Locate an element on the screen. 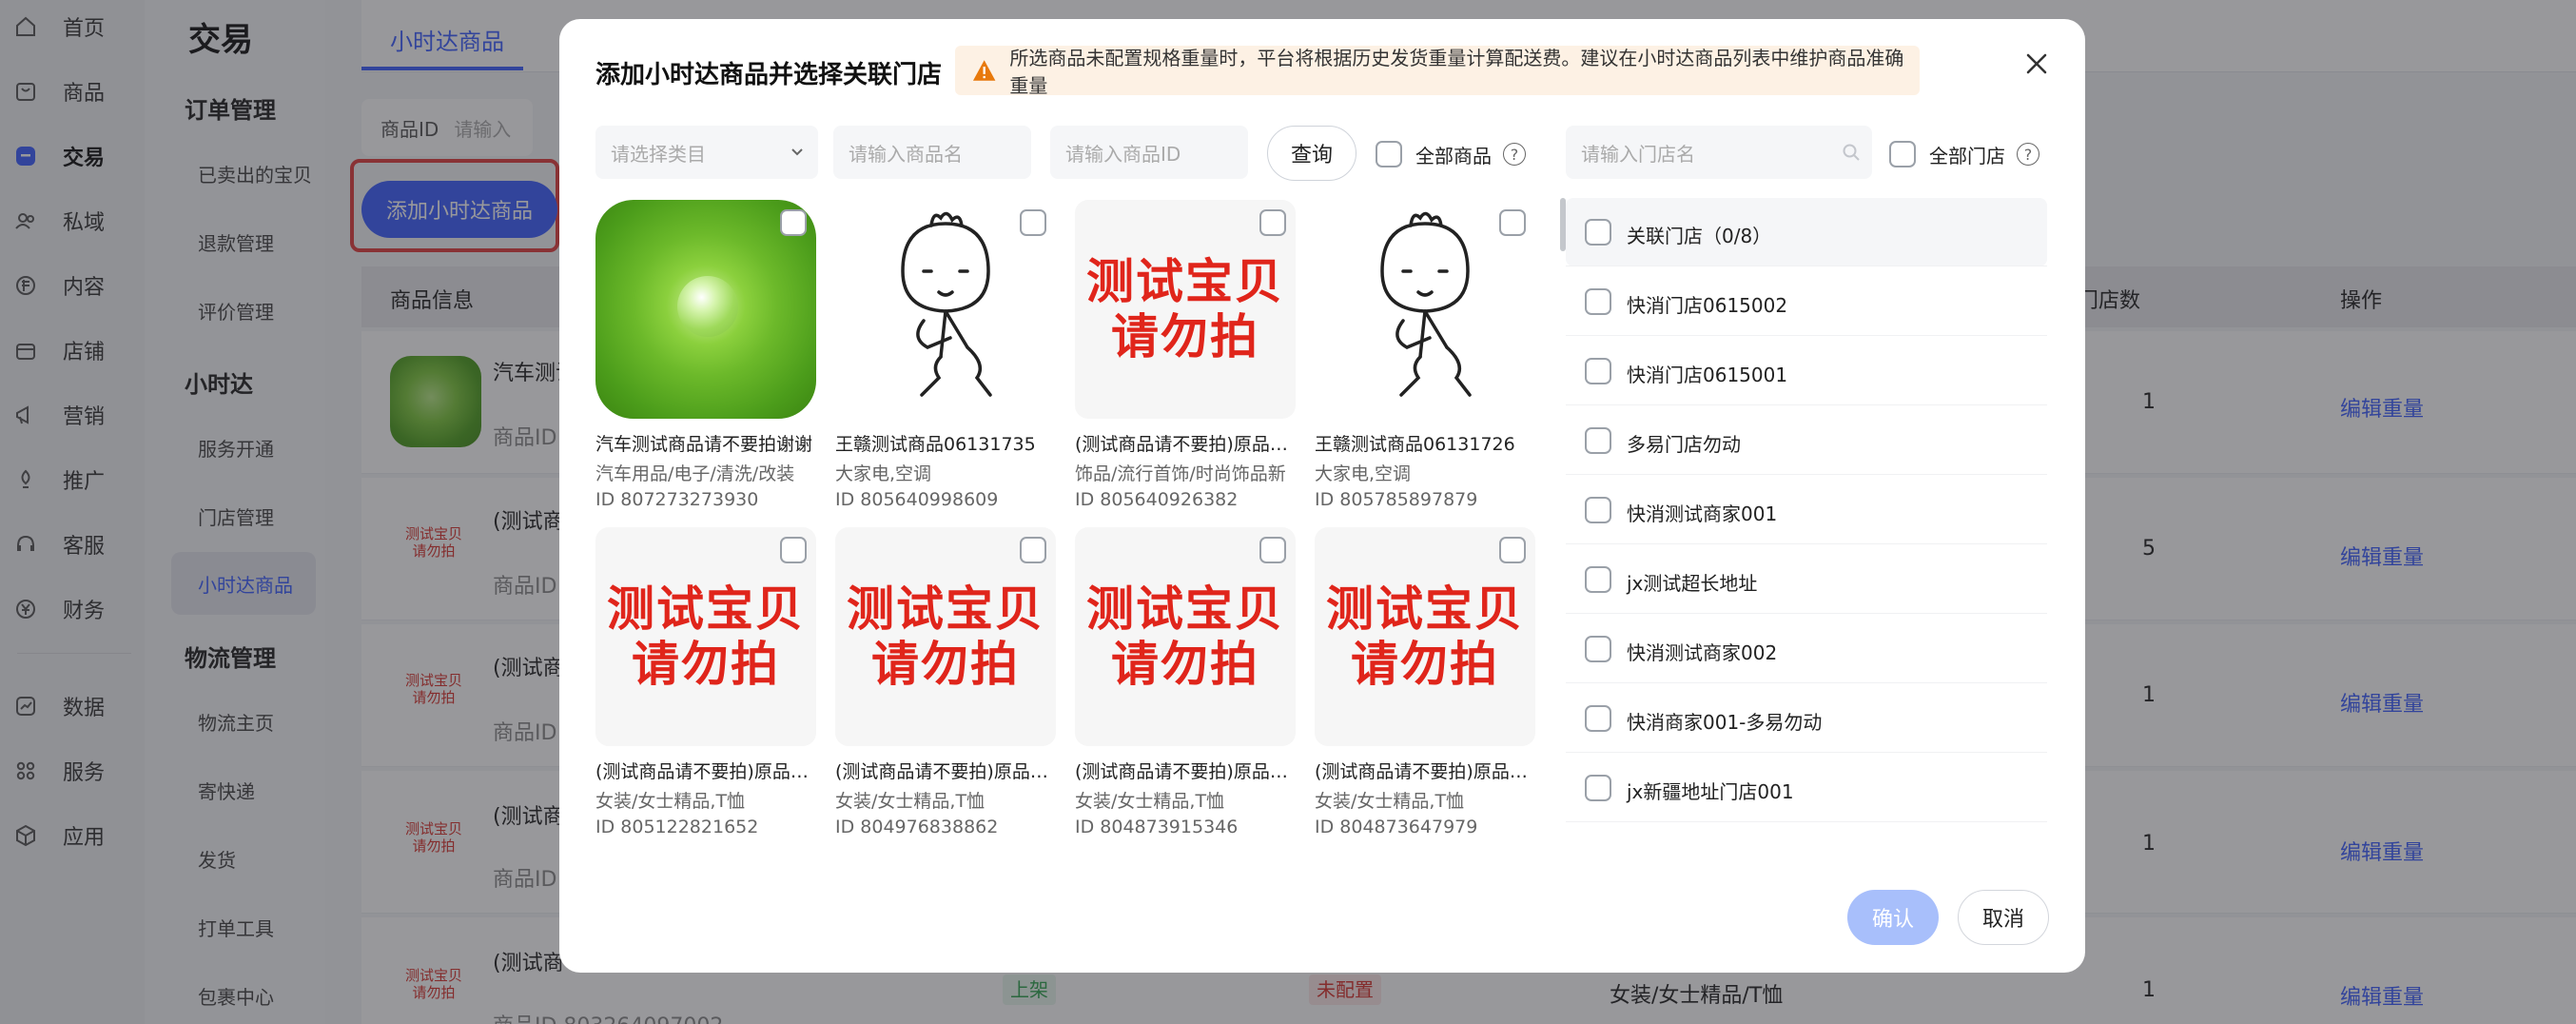 The height and width of the screenshot is (1024, 2576). product-name: 王赣测试商品06131726 is located at coordinates (1415, 444).